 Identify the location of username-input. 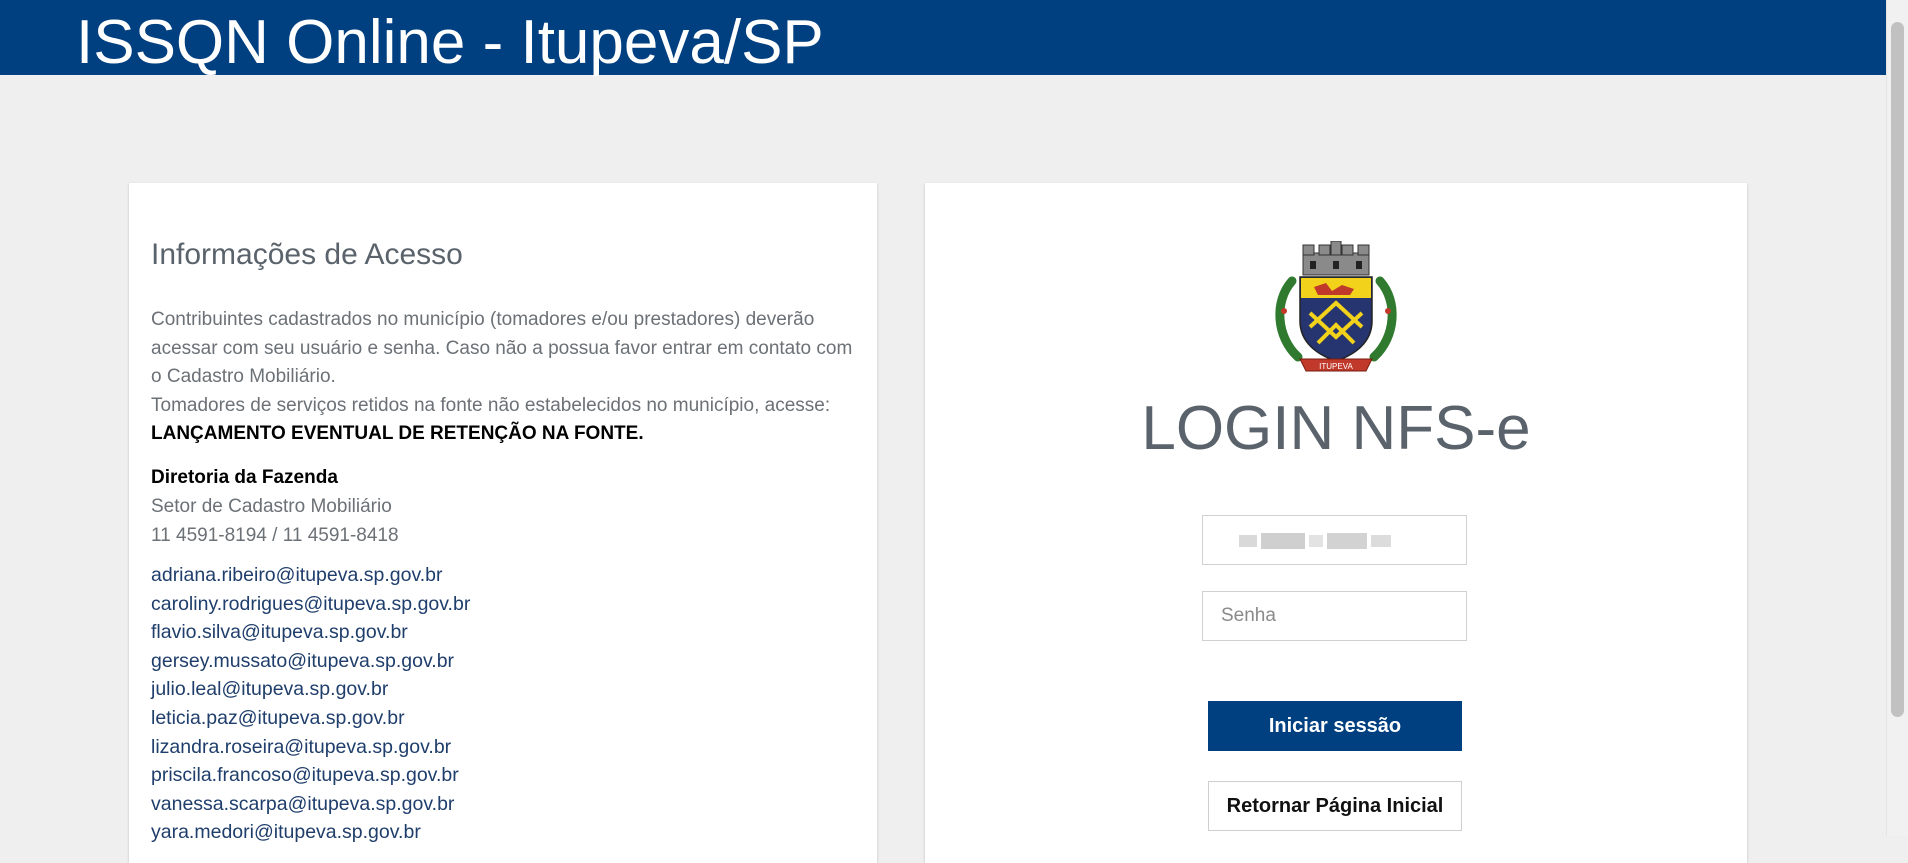
(1334, 540).